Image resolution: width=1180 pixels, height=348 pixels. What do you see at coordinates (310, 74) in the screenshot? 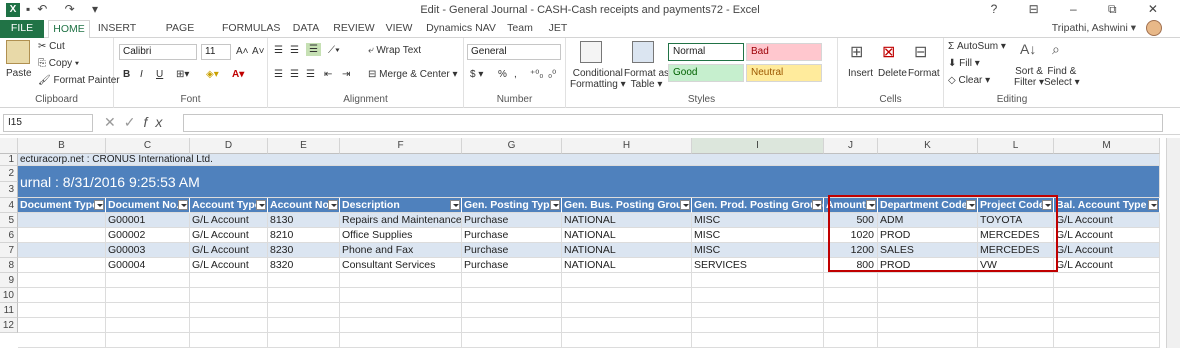
I see `align-right-icon: ☰` at bounding box center [310, 74].